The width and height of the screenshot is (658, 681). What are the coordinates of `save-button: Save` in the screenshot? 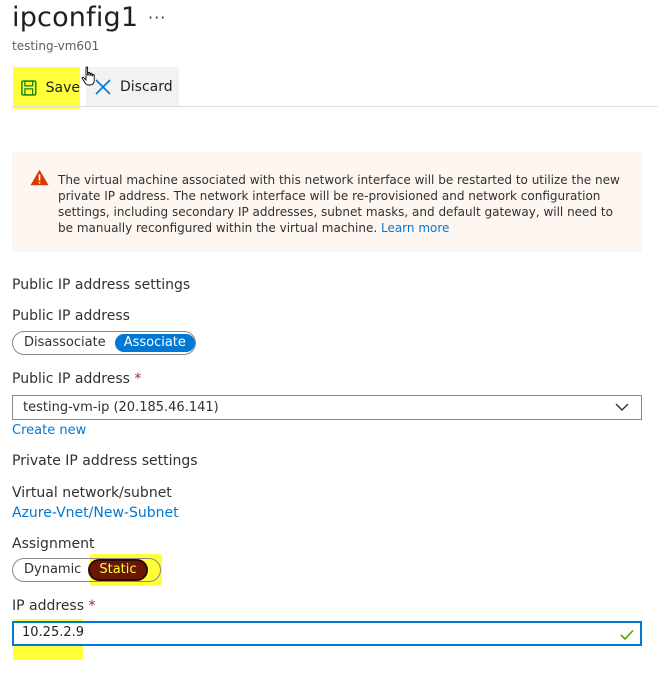 It's located at (46, 88).